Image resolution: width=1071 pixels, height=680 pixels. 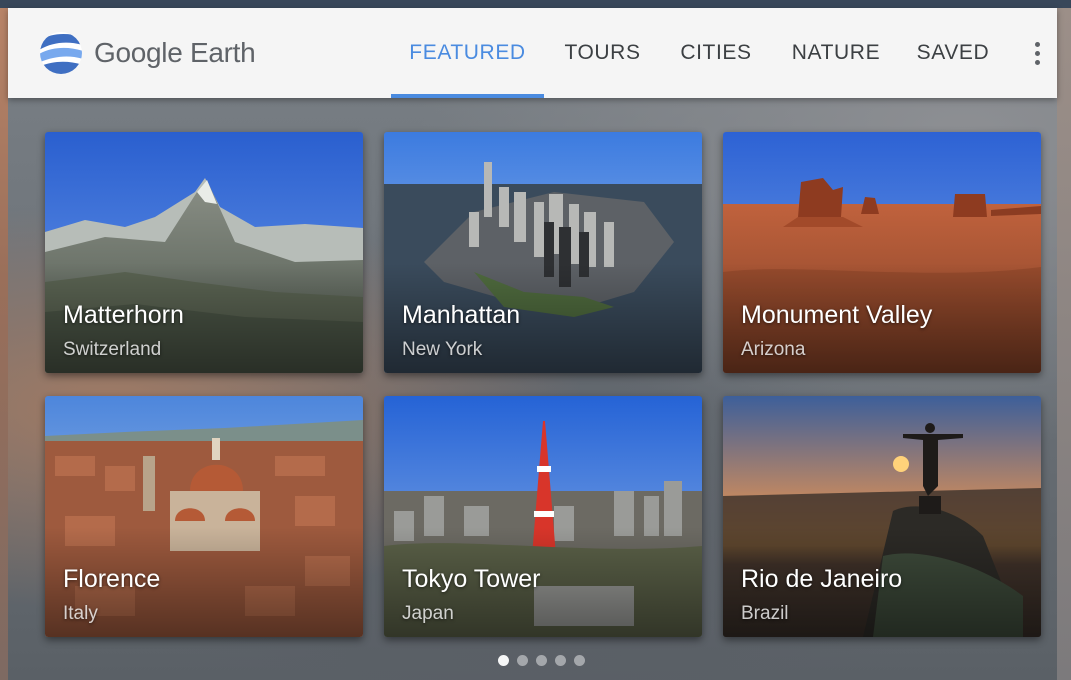 I want to click on tab-label: SAVED, so click(x=953, y=52).